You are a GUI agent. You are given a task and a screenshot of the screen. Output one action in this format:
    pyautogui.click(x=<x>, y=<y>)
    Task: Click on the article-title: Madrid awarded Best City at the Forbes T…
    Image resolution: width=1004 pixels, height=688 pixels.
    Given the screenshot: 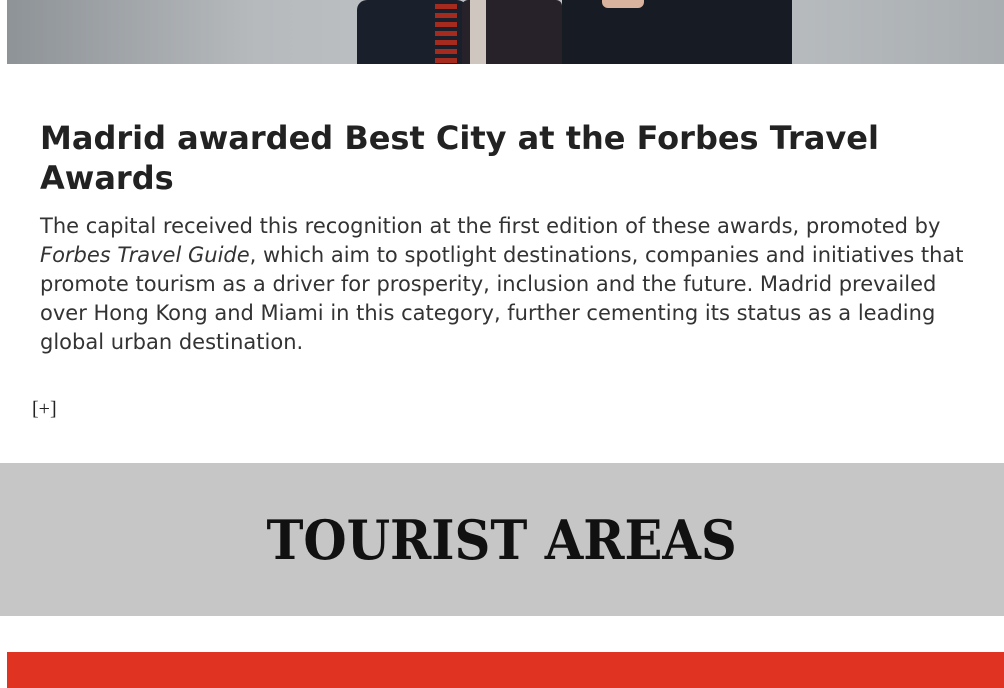 What is the action you would take?
    pyautogui.click(x=505, y=158)
    